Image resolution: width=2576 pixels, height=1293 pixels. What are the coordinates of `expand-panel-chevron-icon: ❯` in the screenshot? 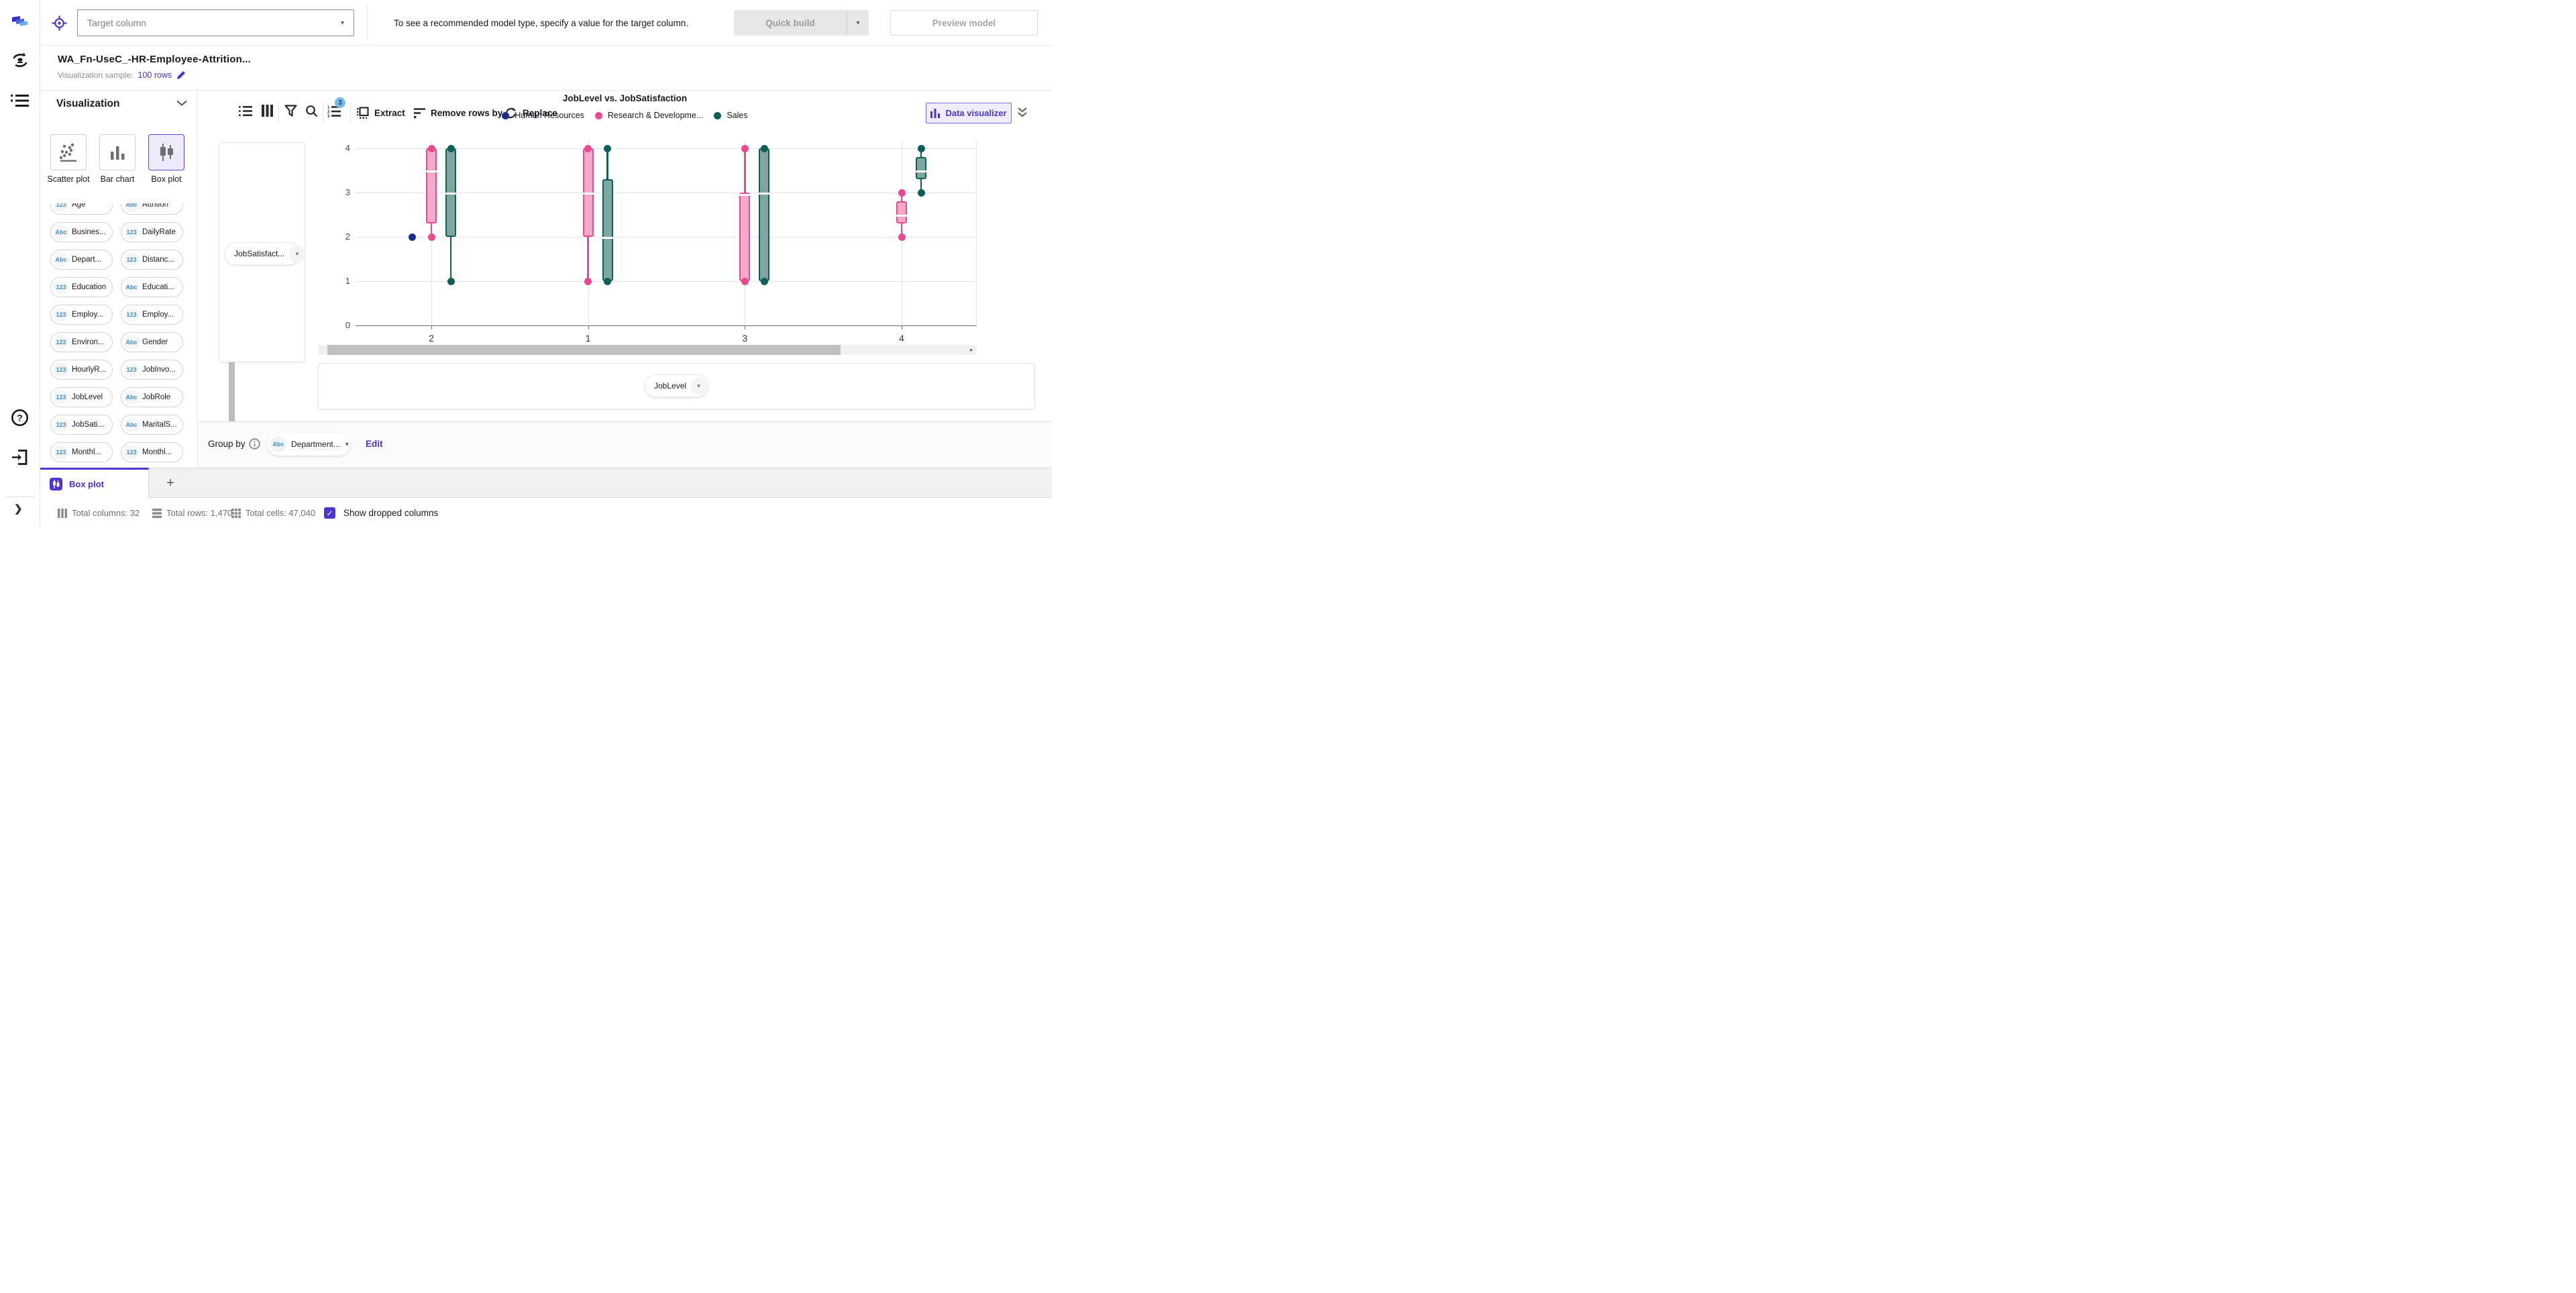 It's located at (18, 509).